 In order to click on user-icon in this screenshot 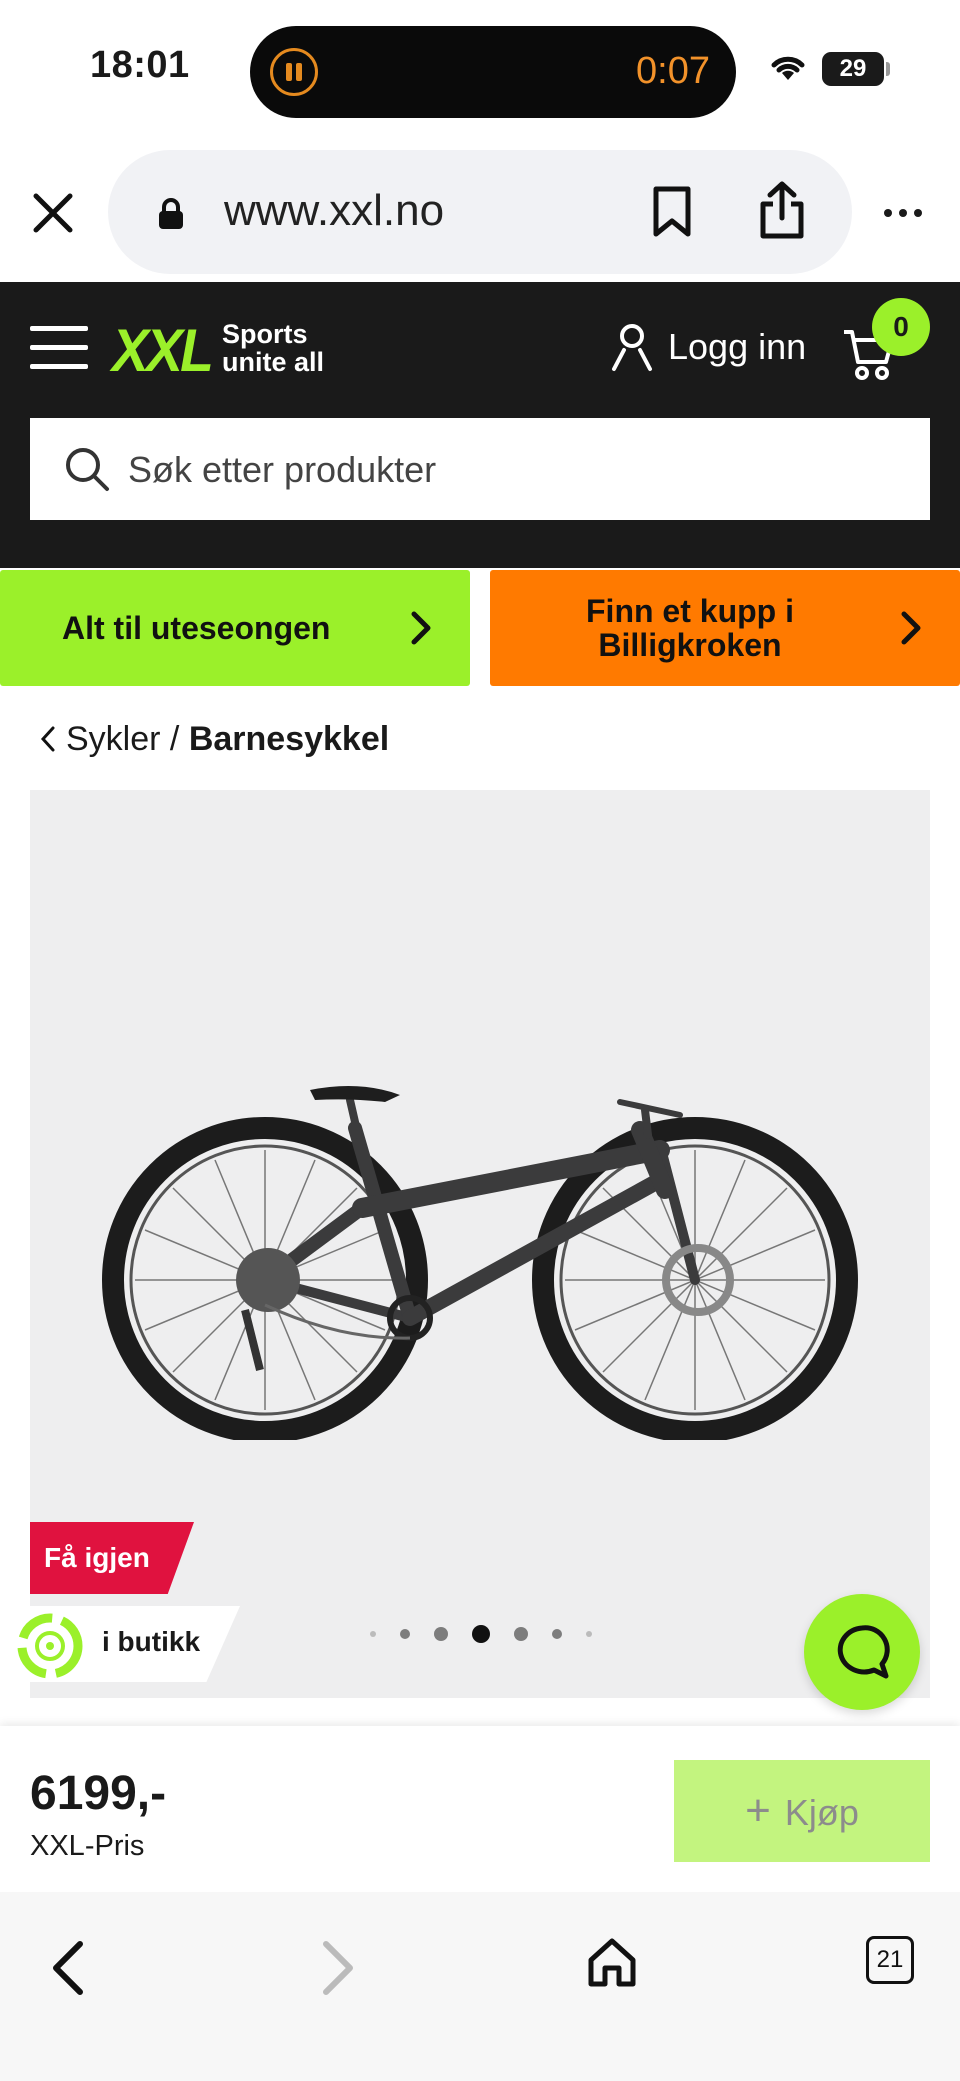, I will do `click(632, 349)`.